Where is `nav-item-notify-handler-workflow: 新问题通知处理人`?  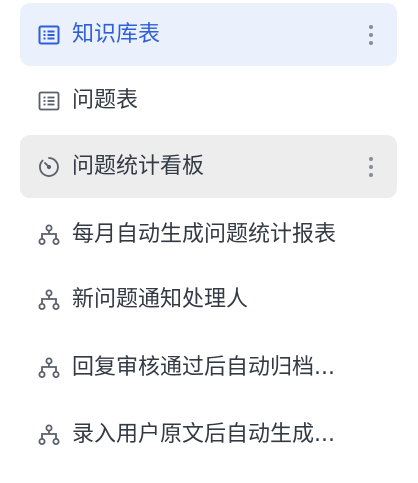 nav-item-notify-handler-workflow: 新问题通知处理人 is located at coordinates (208, 299).